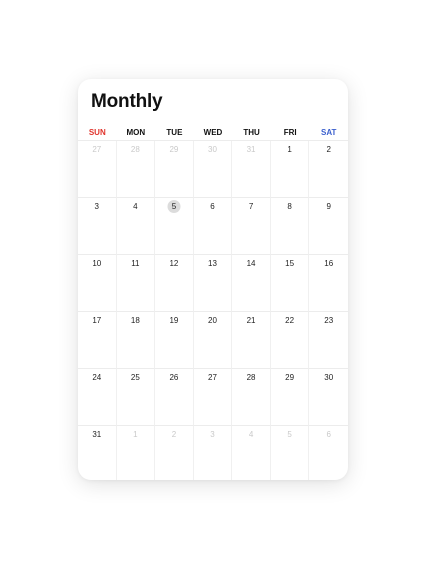 Image resolution: width=426 pixels, height=561 pixels. I want to click on date-number: 12, so click(174, 263).